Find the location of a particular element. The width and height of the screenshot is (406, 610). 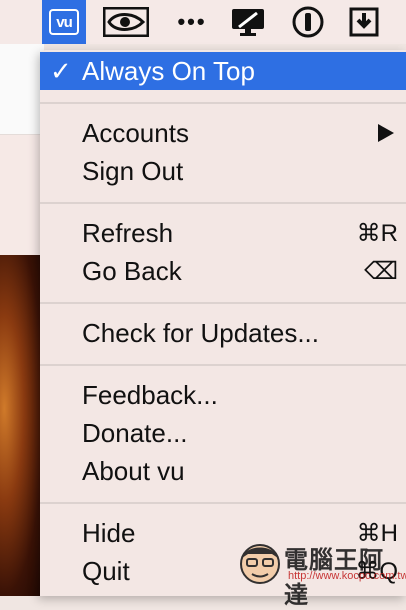

display-icon is located at coordinates (248, 22).